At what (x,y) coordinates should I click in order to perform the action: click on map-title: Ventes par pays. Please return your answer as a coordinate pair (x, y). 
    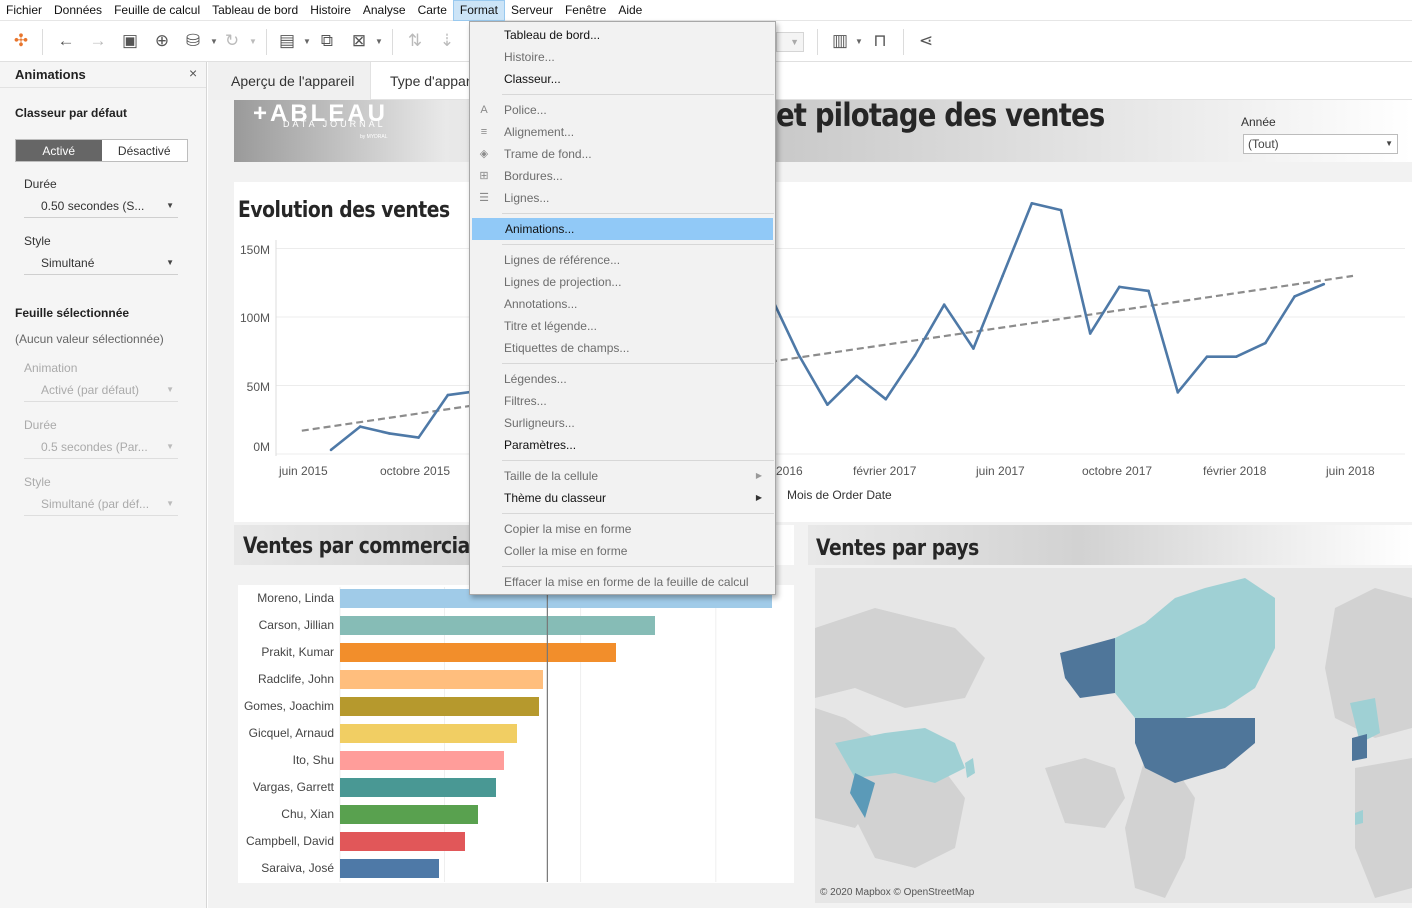
    Looking at the image, I should click on (897, 548).